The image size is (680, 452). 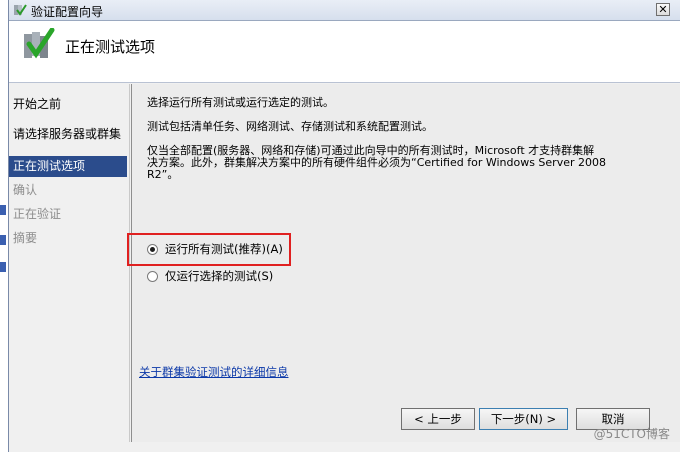 I want to click on run-selected-tests-label: 仅运行选择的测试(S), so click(x=219, y=276).